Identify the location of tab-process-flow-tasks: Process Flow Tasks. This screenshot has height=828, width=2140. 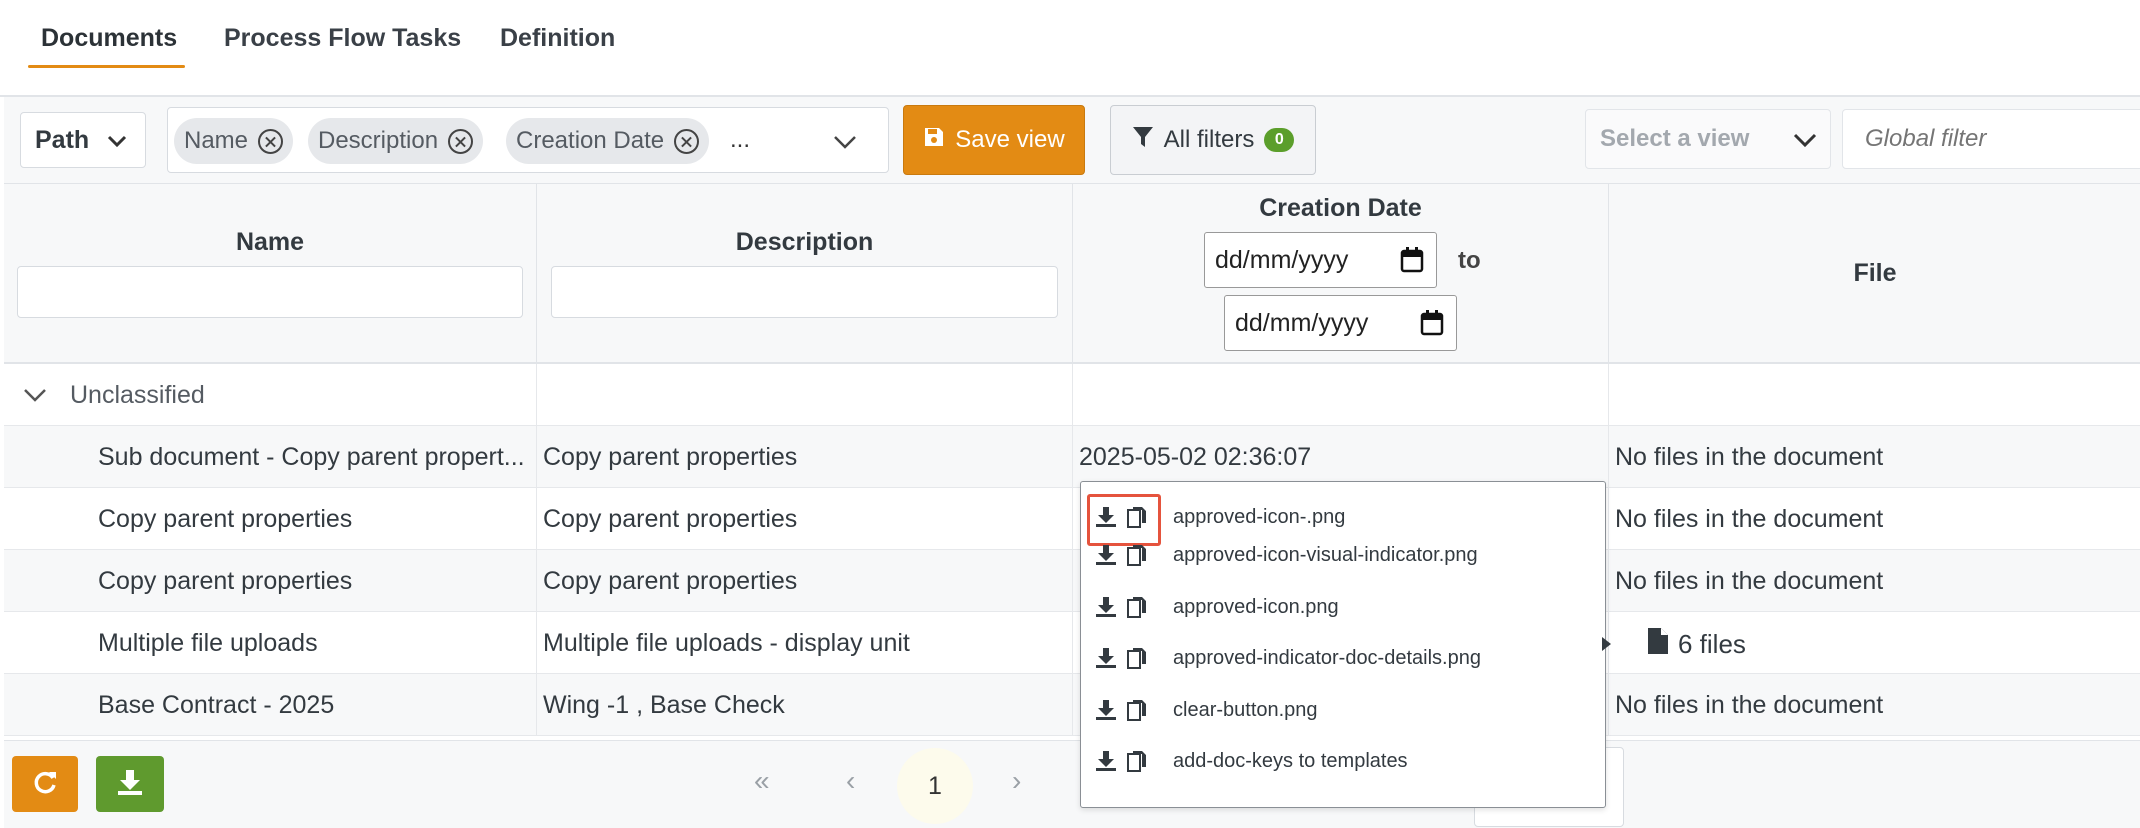
(342, 38).